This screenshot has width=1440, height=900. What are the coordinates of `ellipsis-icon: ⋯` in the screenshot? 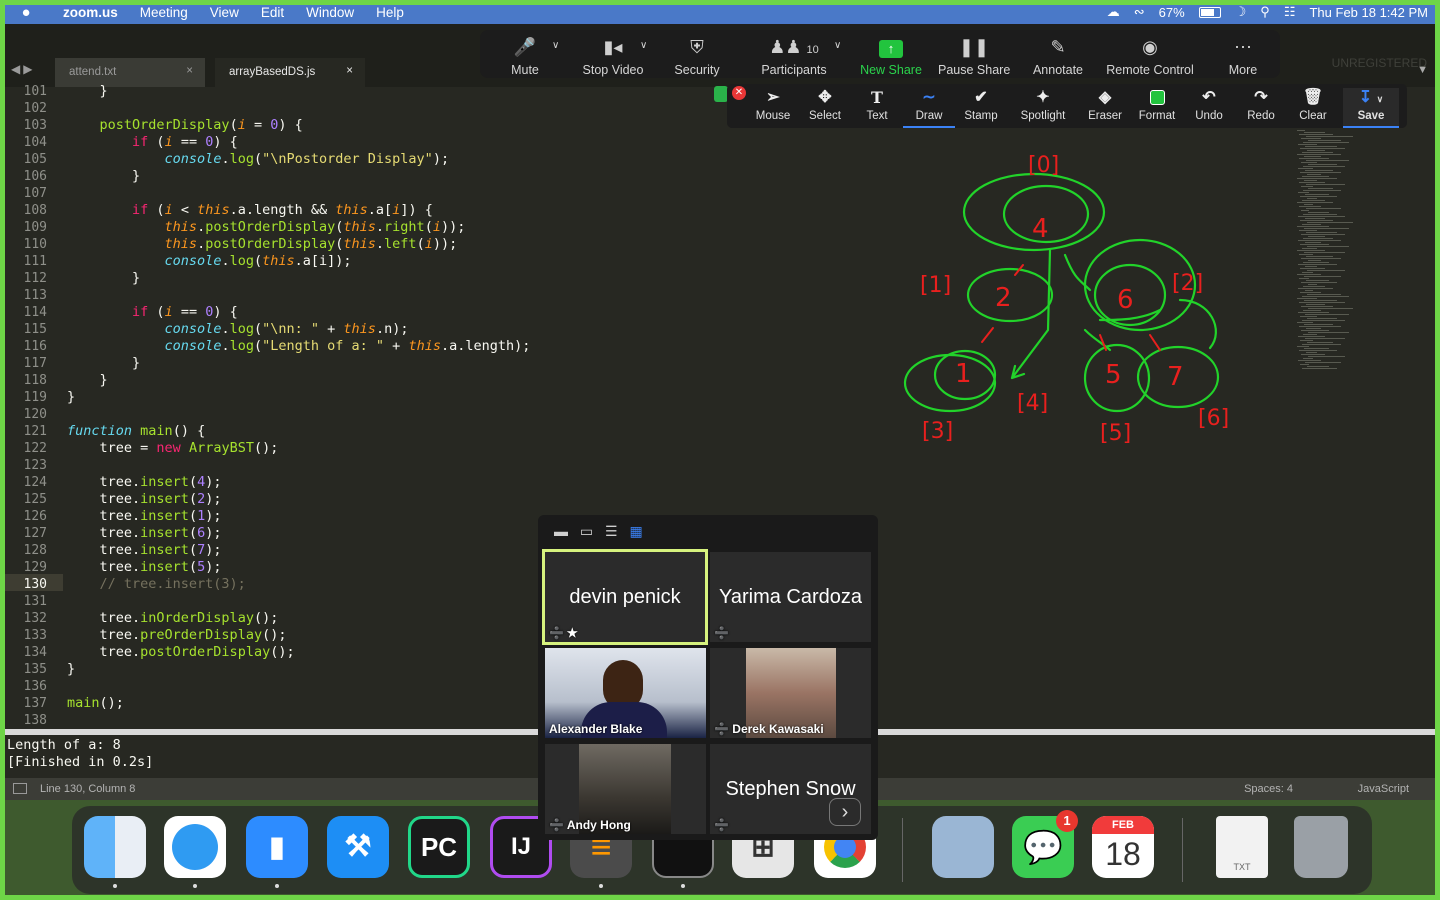 It's located at (1243, 47).